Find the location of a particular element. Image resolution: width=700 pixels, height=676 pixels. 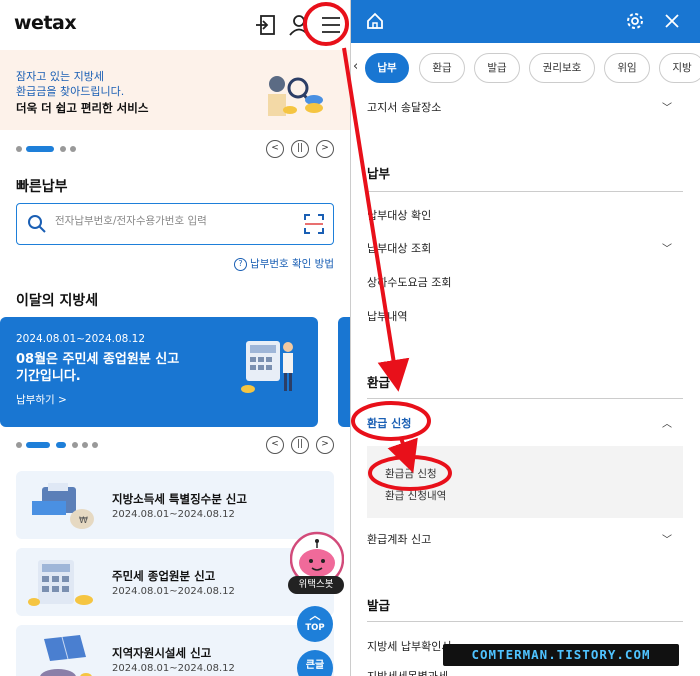

refund-submenu: 환급금 신청 환급 신청내역 is located at coordinates (525, 482).